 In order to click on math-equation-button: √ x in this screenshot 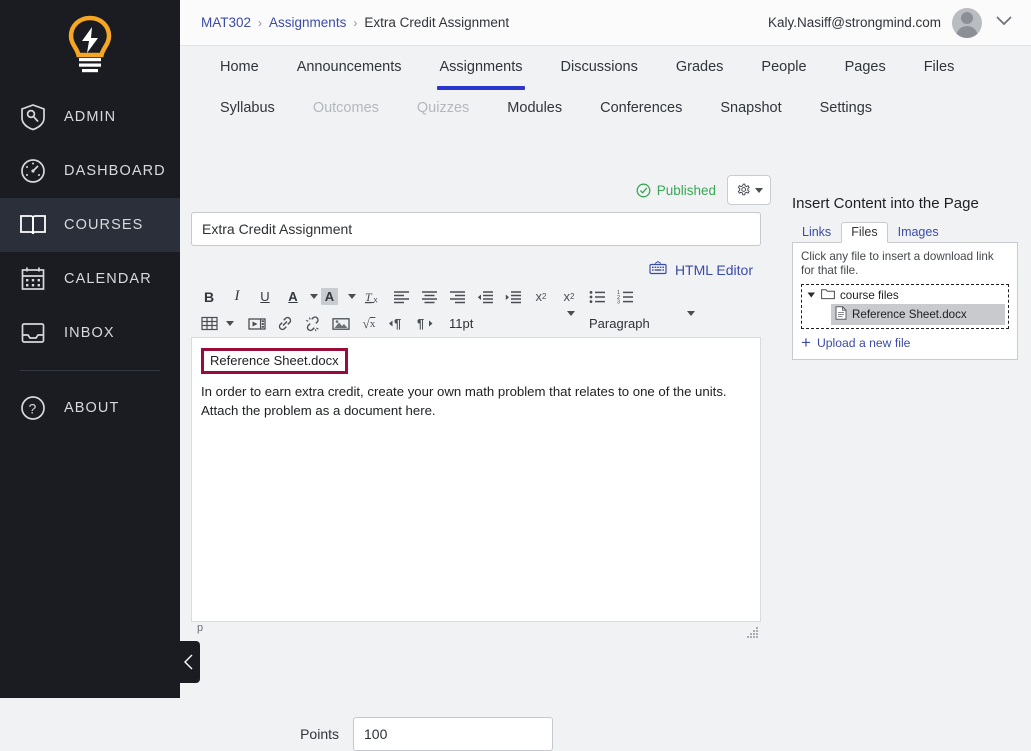, I will do `click(369, 323)`.